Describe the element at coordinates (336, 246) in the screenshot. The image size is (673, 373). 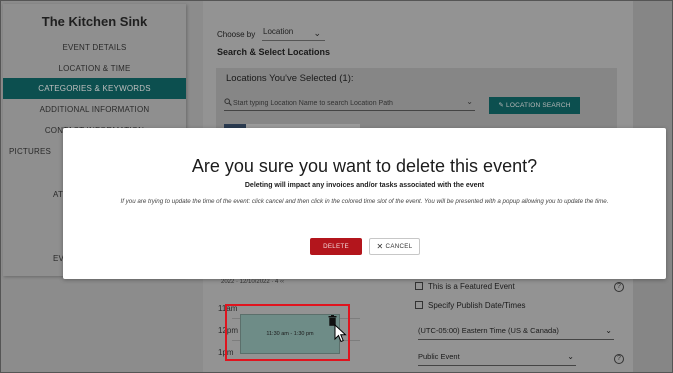
I see `delete-button: DELETE` at that location.